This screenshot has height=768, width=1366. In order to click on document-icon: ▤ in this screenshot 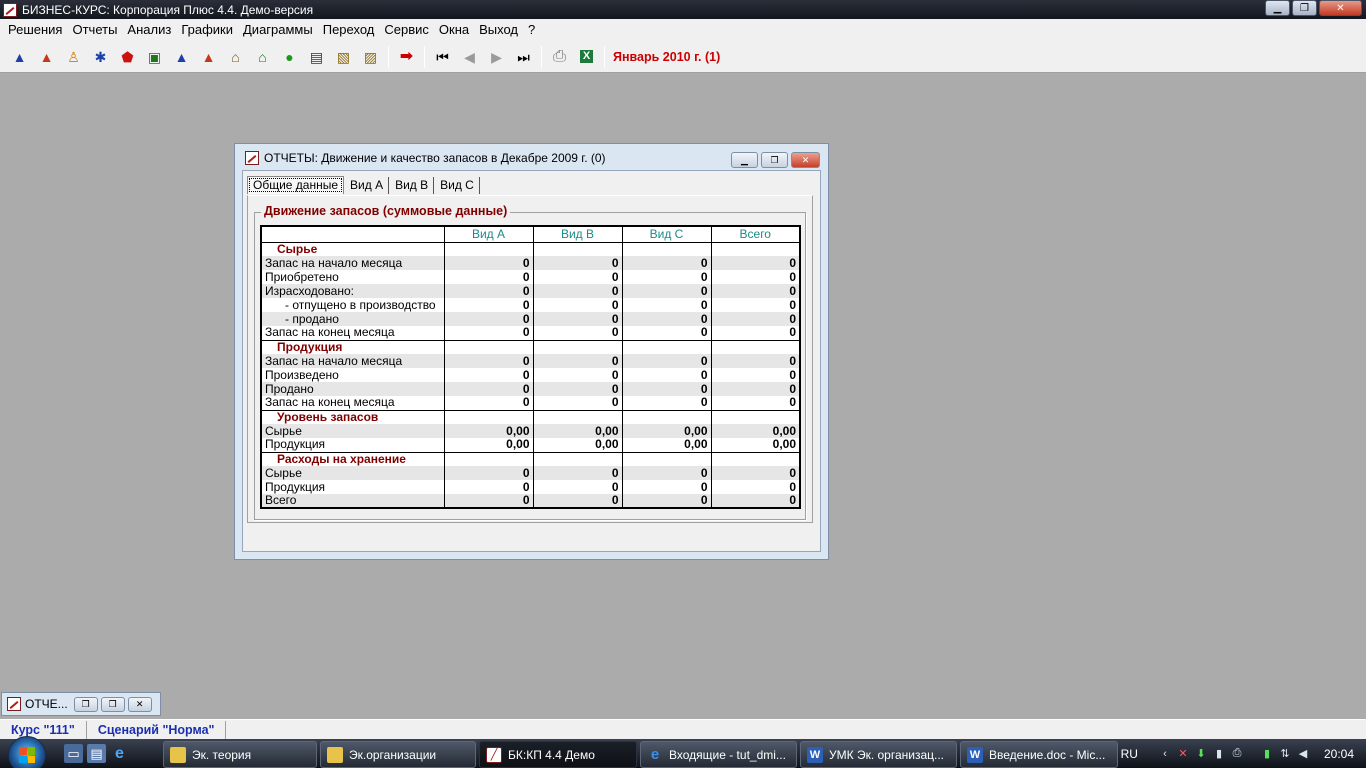, I will do `click(316, 57)`.